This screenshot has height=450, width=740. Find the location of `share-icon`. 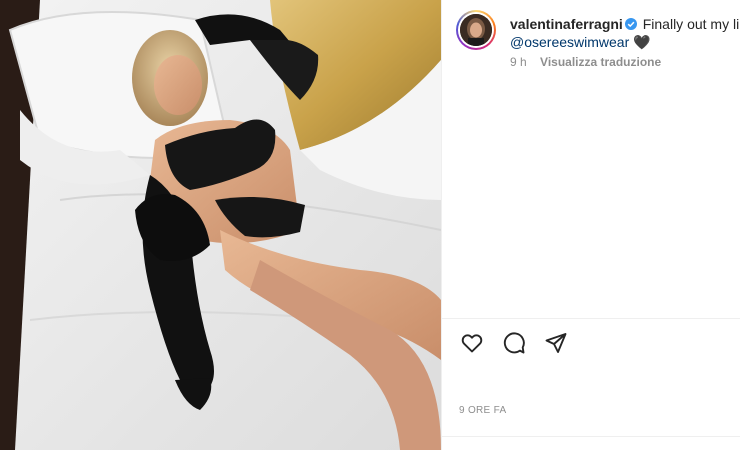

share-icon is located at coordinates (556, 343).